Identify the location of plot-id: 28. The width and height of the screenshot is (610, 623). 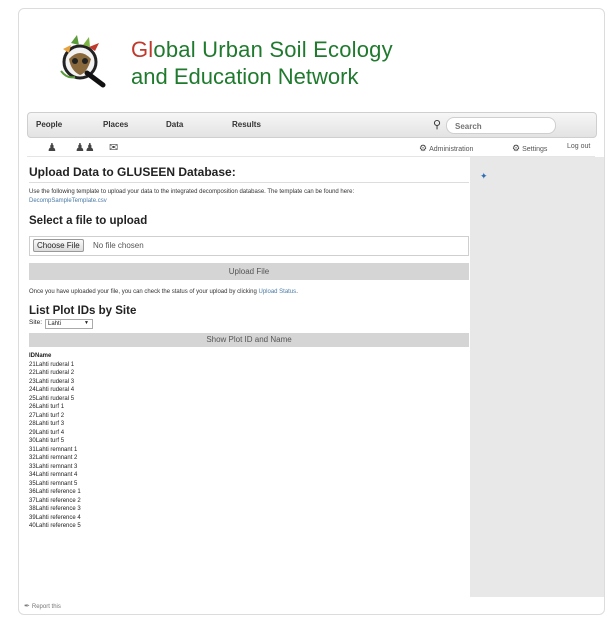
(32, 424).